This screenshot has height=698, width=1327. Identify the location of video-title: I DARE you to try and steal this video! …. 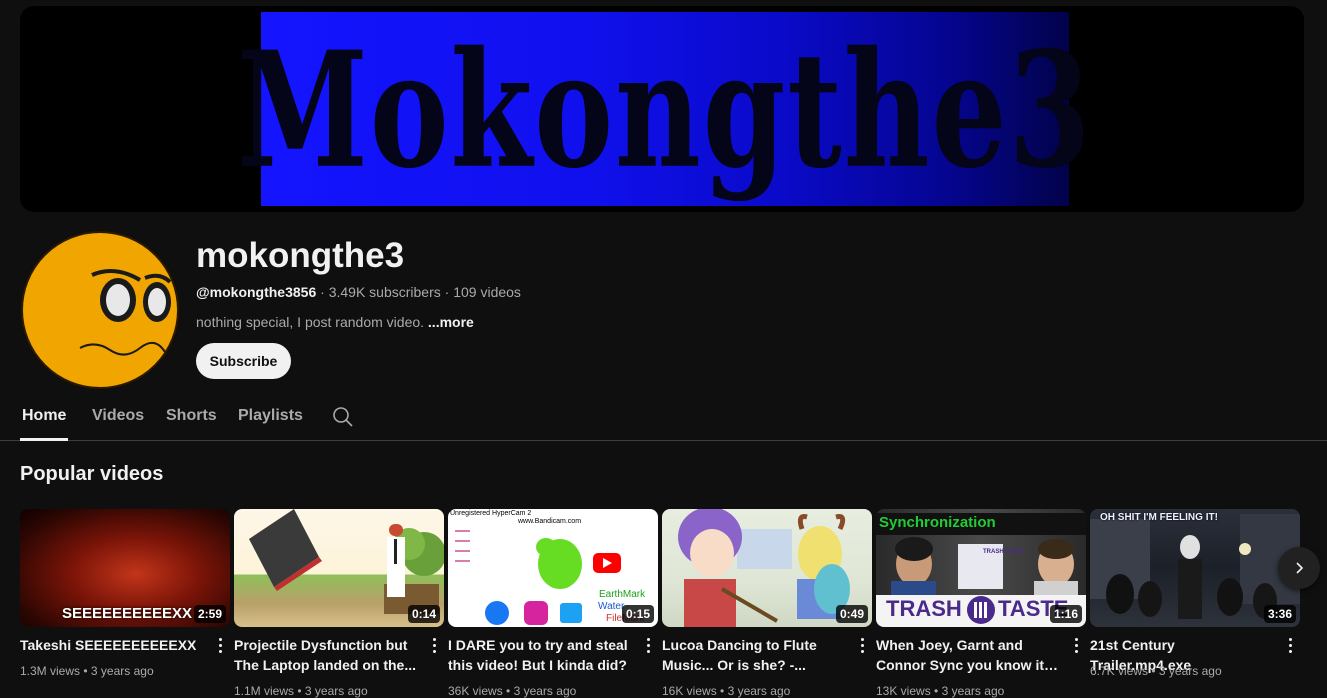
(540, 655).